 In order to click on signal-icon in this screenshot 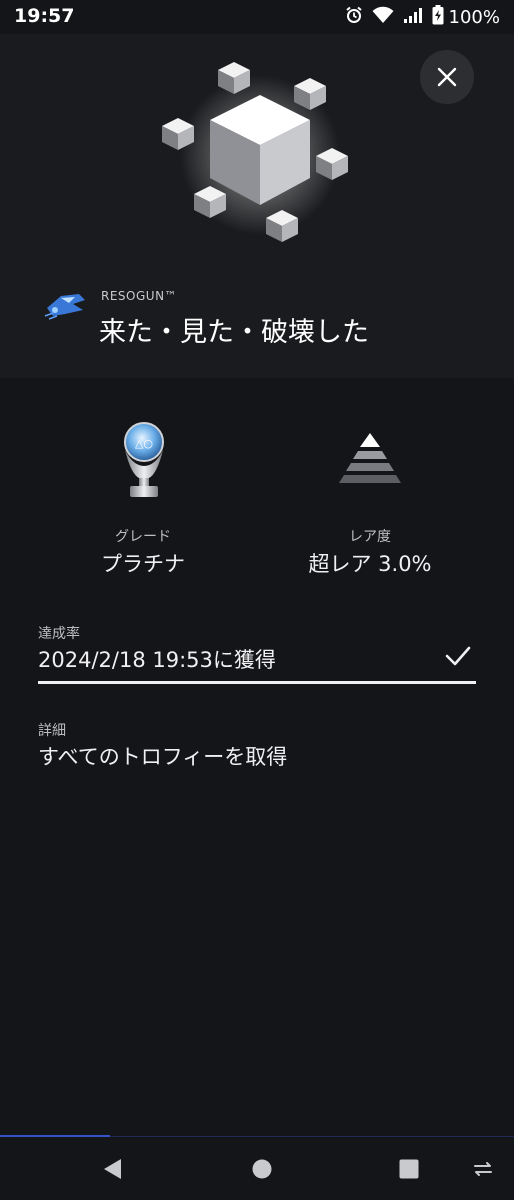, I will do `click(413, 17)`.